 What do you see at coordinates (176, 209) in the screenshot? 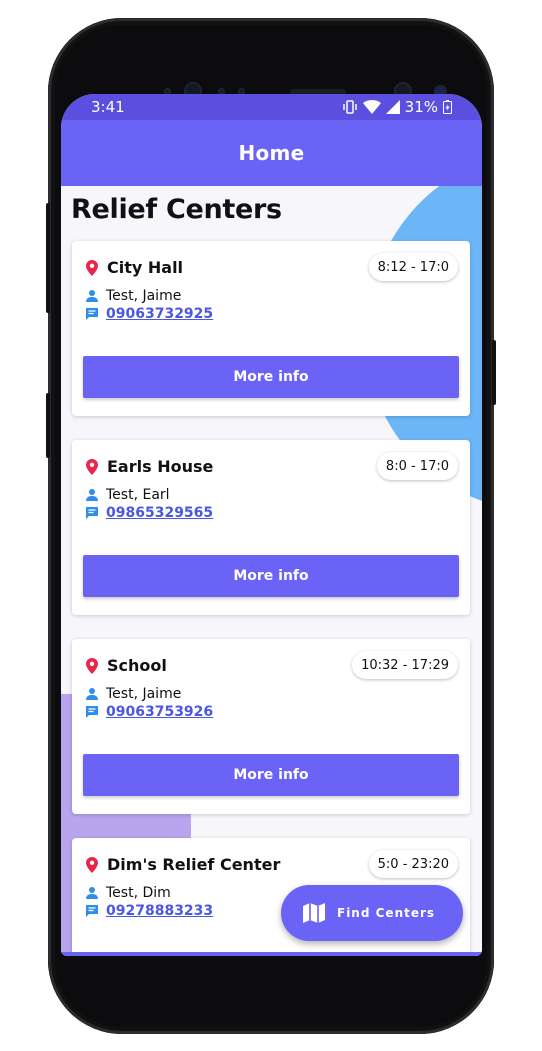
I see `page-title: Relief Centers` at bounding box center [176, 209].